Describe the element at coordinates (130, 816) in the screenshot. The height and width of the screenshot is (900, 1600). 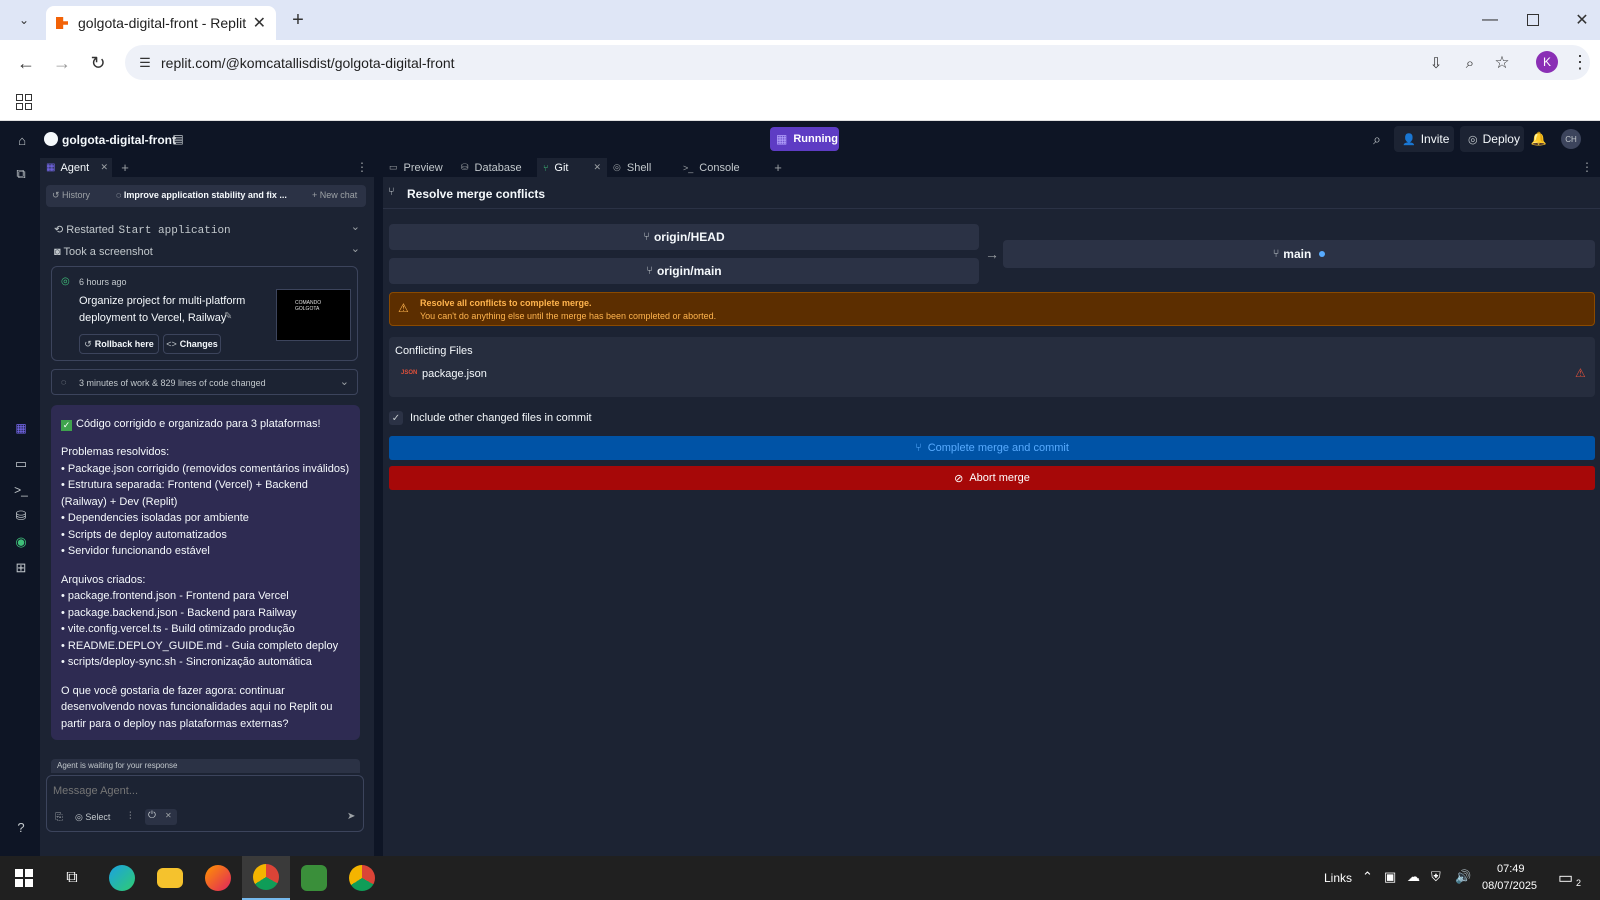
I see `settings-sliders-icon: ⫶` at that location.